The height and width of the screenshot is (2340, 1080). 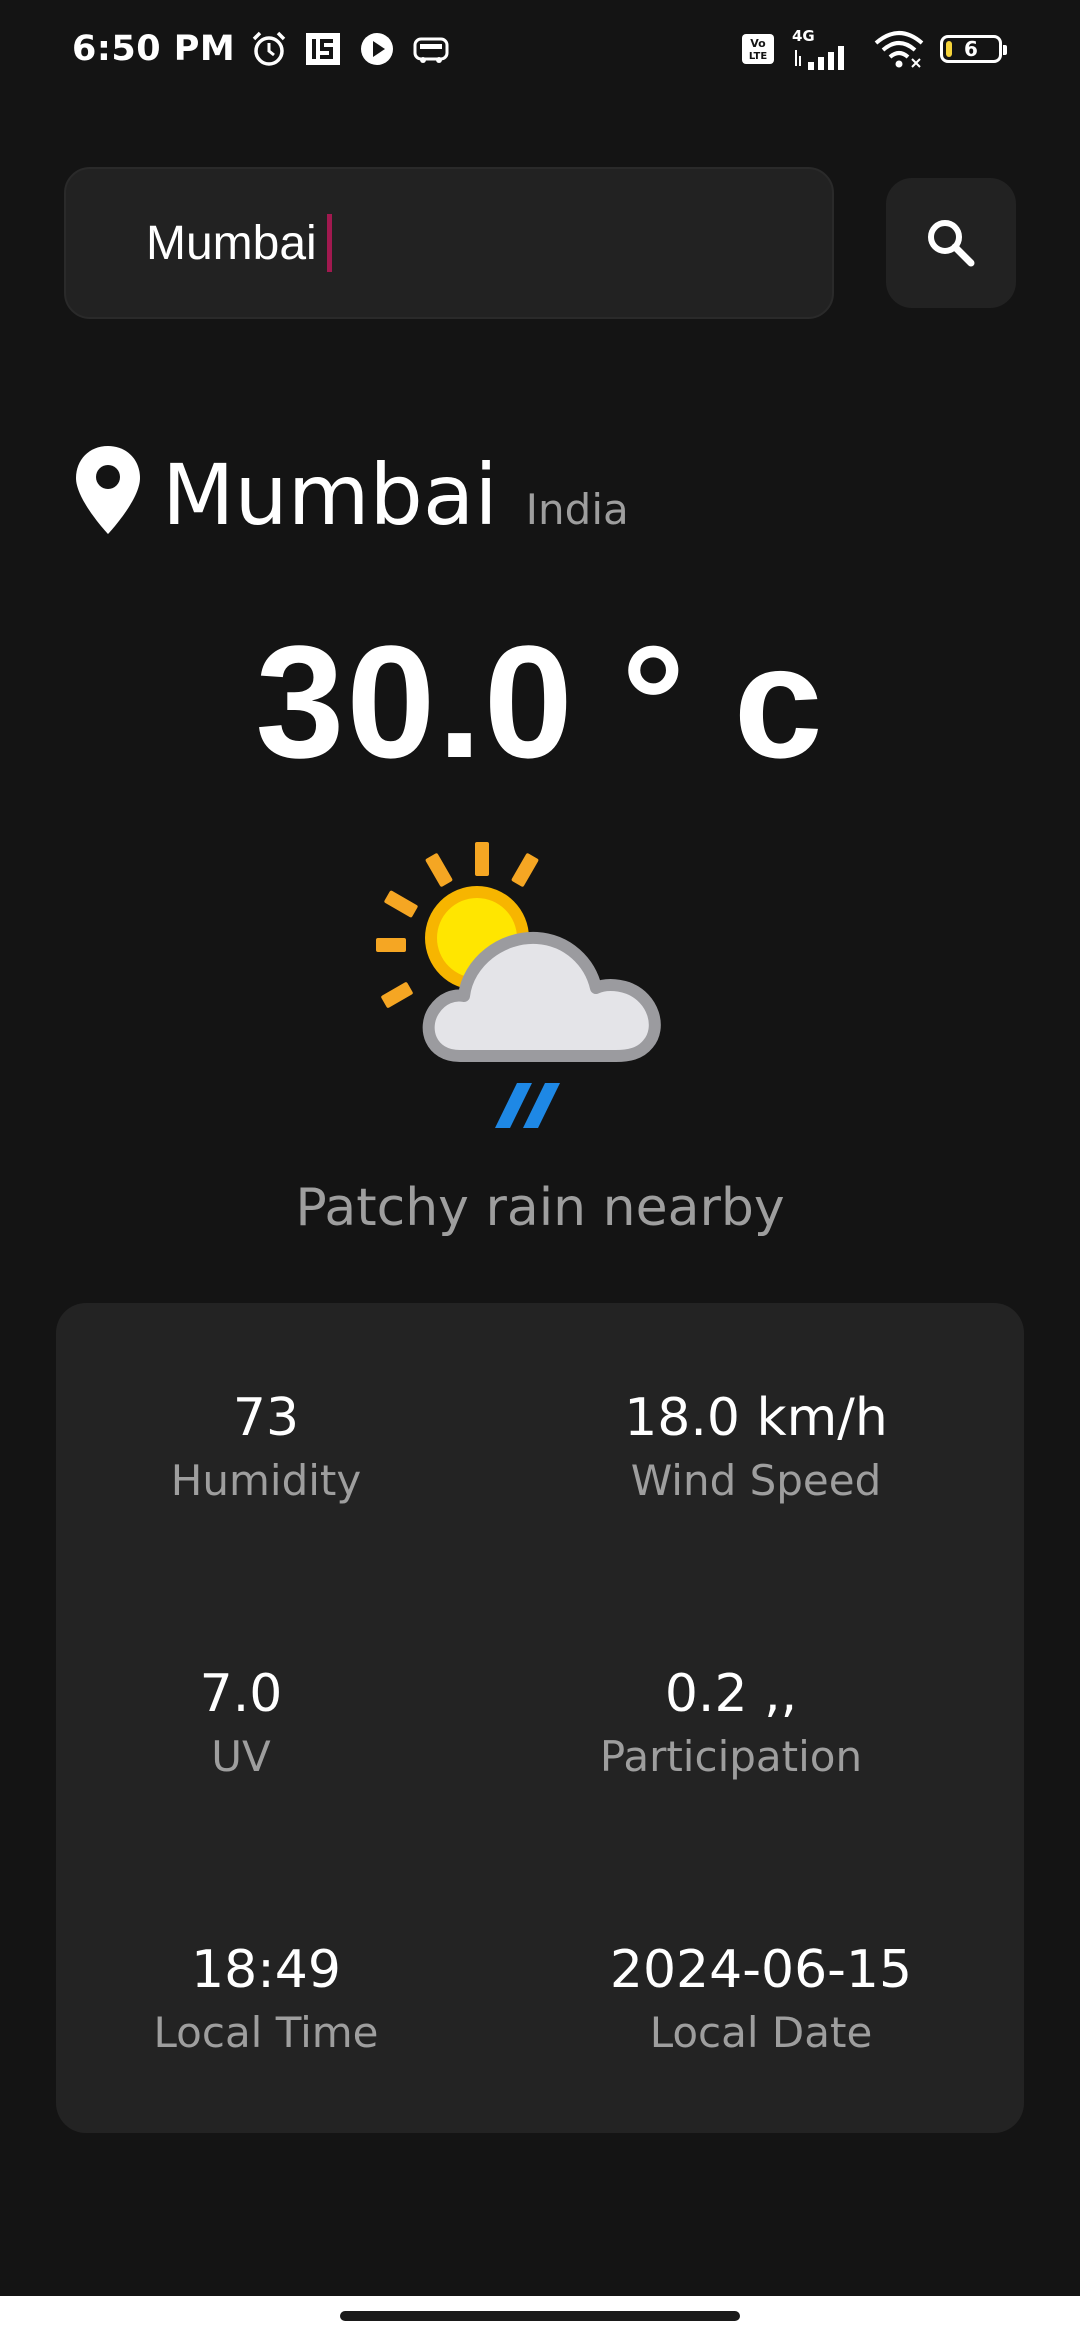 I want to click on status-left: 6:50 PM, so click(x=261, y=49).